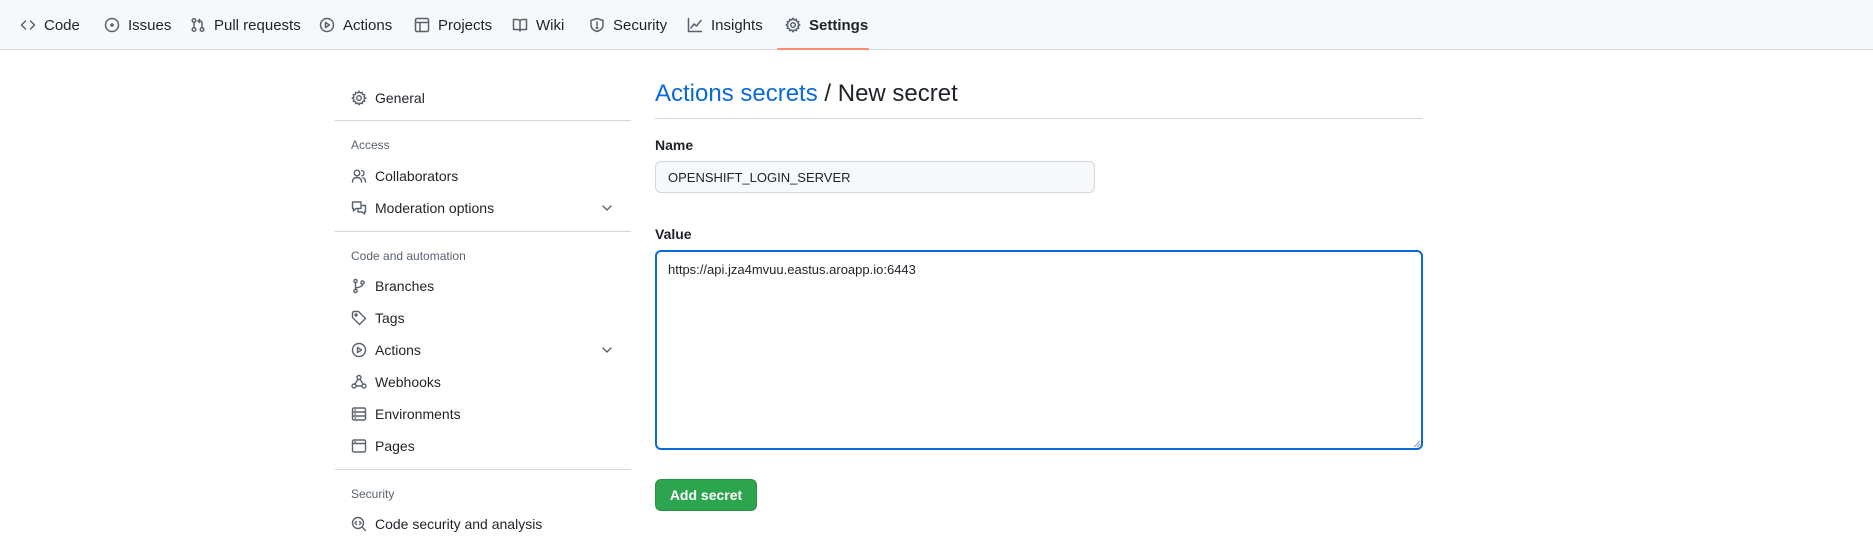 Image resolution: width=1873 pixels, height=540 pixels. I want to click on sidebar-item-tags: Tags, so click(483, 318).